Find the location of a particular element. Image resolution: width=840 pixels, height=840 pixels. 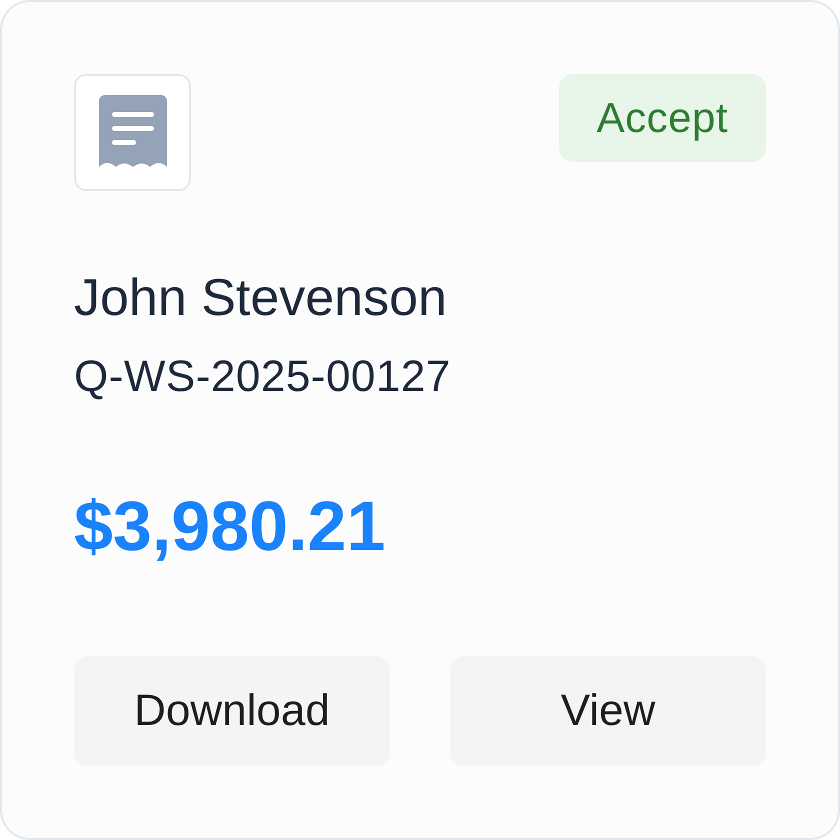

amount: $3,980.21 is located at coordinates (230, 527).